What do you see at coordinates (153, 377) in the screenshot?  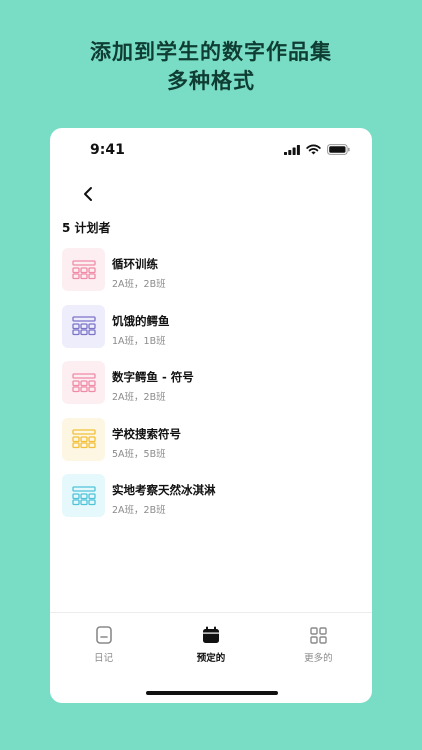 I see `planner-name: 数字鳄鱼 - 符号` at bounding box center [153, 377].